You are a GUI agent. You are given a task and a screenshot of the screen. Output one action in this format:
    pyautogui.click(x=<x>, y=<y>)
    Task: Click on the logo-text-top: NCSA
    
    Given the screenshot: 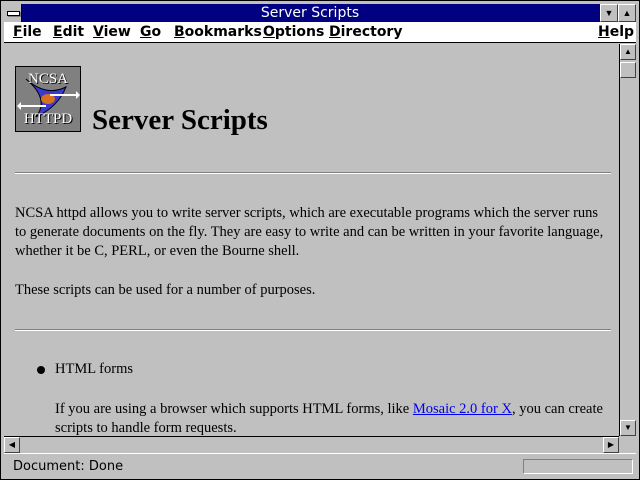 What is the action you would take?
    pyautogui.click(x=47, y=79)
    